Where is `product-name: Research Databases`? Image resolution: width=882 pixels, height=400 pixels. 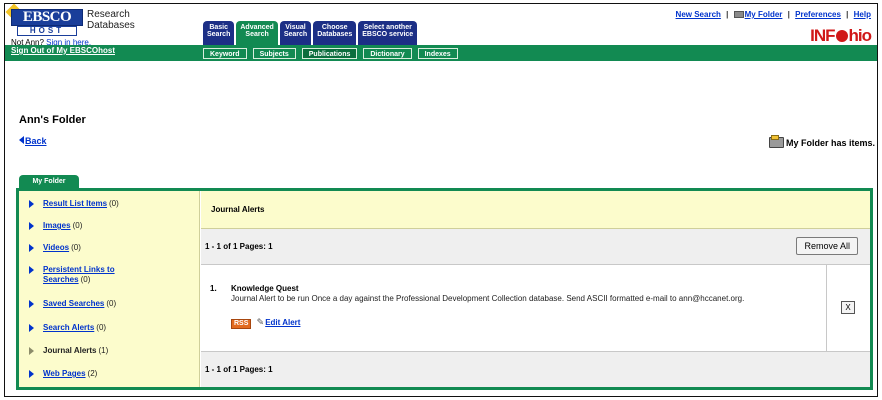 product-name: Research Databases is located at coordinates (111, 20).